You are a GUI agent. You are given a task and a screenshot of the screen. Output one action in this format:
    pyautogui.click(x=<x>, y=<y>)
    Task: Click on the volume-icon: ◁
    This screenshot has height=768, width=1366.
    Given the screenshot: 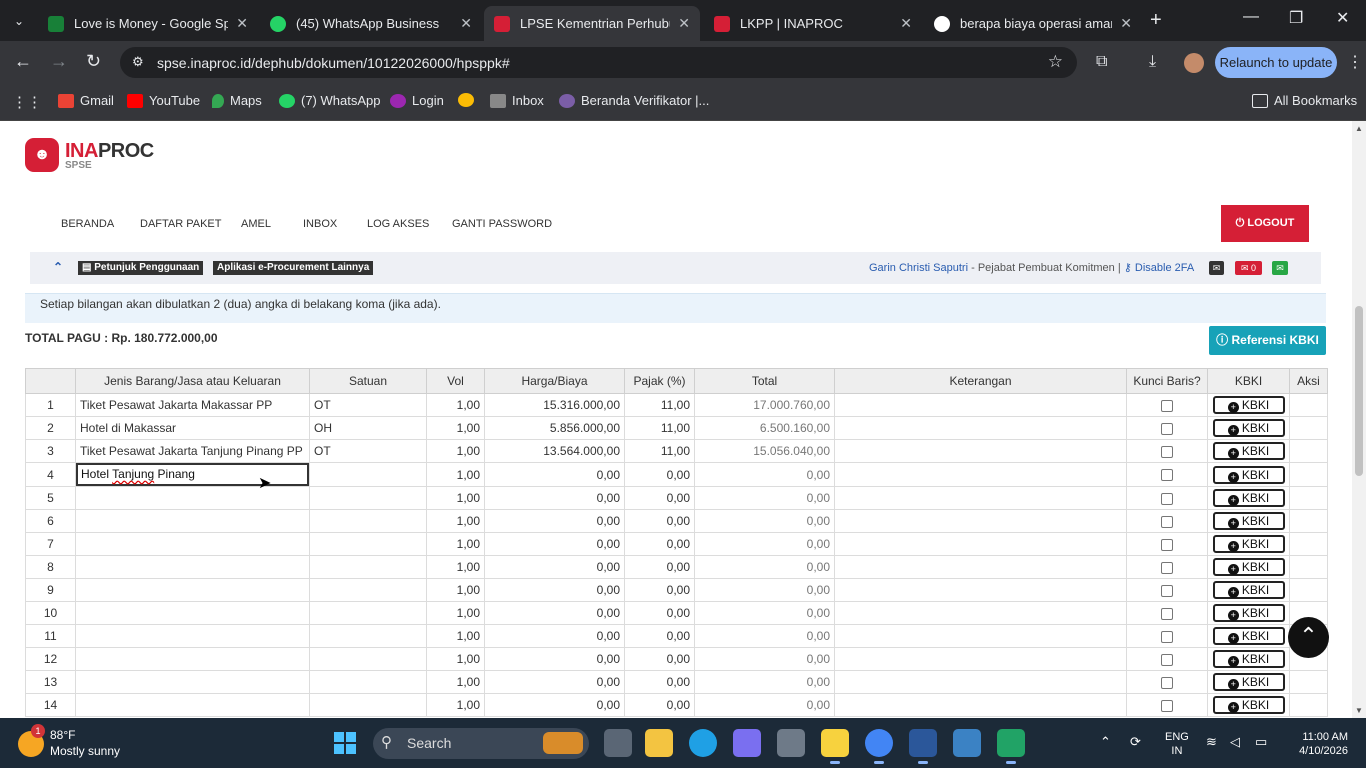 What is the action you would take?
    pyautogui.click(x=1235, y=742)
    